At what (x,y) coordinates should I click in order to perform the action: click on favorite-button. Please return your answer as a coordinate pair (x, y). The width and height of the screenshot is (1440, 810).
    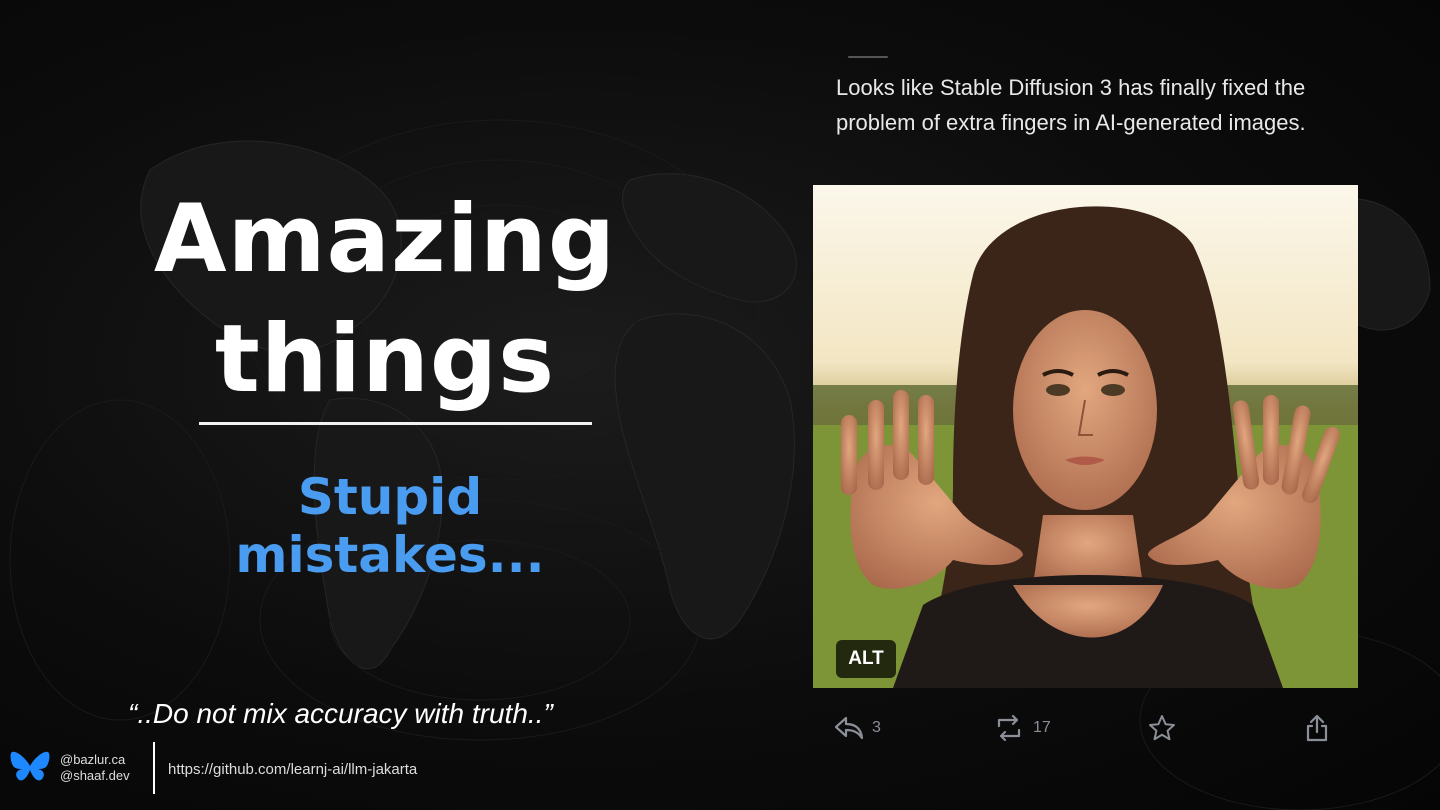
    Looking at the image, I should click on (1162, 728).